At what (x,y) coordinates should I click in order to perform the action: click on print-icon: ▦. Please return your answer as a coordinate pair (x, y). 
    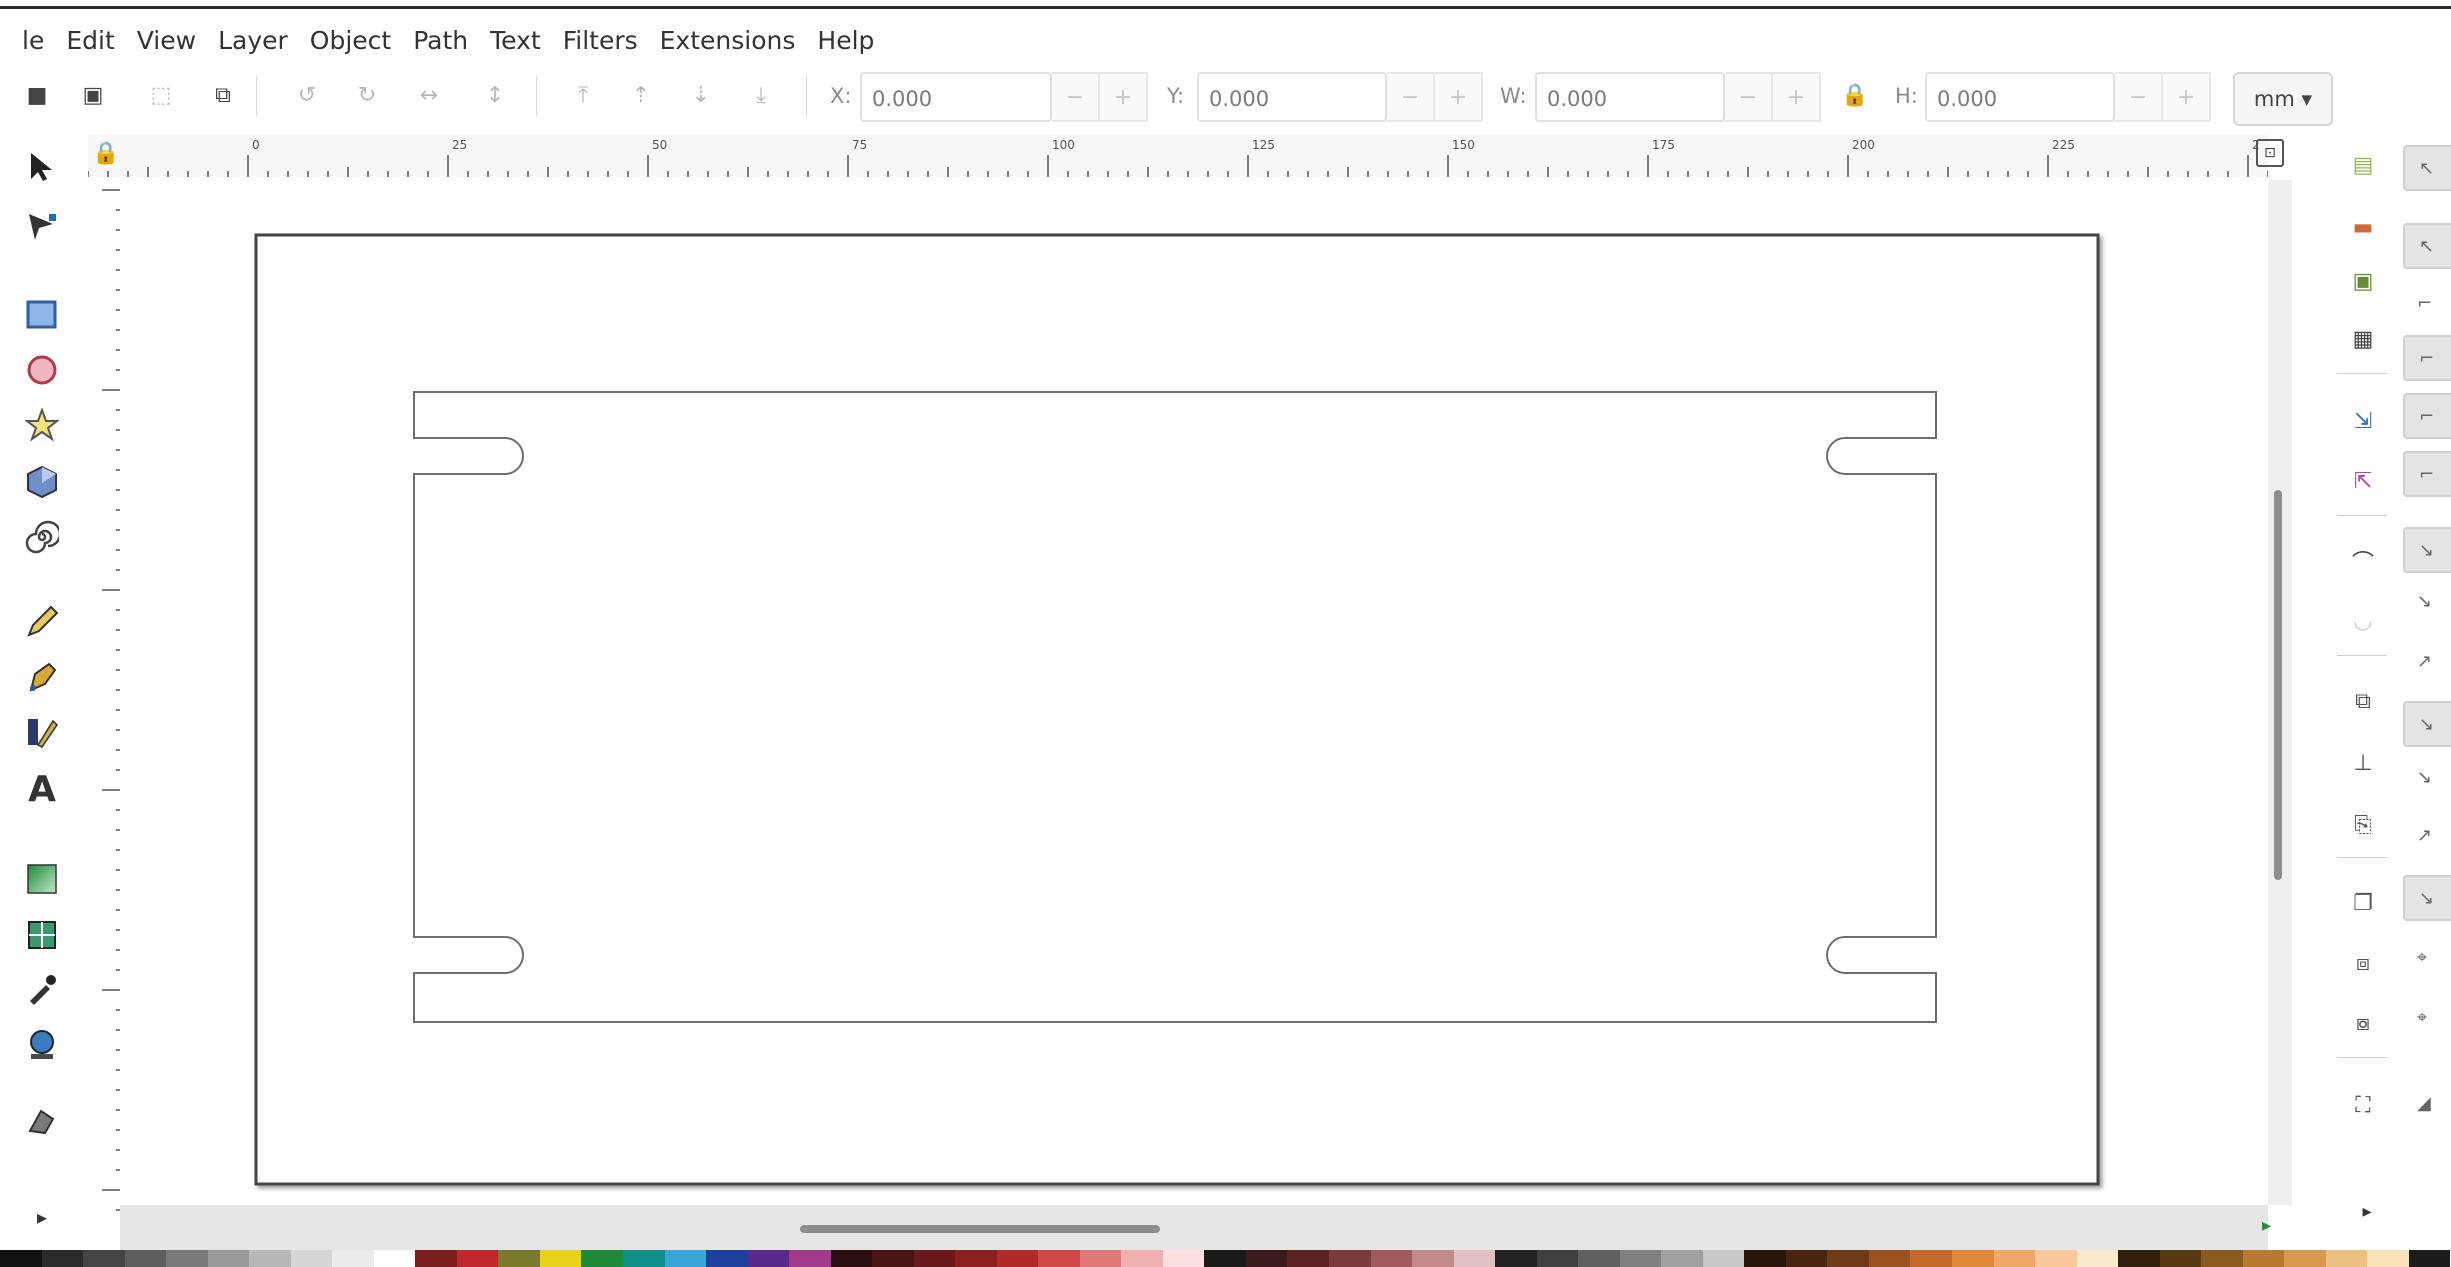
    Looking at the image, I should click on (2363, 339).